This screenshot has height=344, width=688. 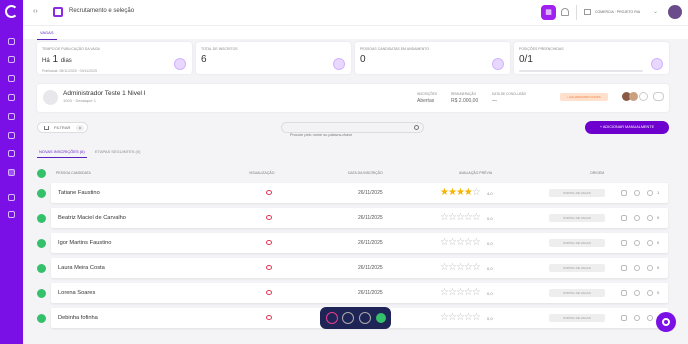 What do you see at coordinates (92, 218) in the screenshot?
I see `candidate-name: Beatriz Maciel de Carvalho` at bounding box center [92, 218].